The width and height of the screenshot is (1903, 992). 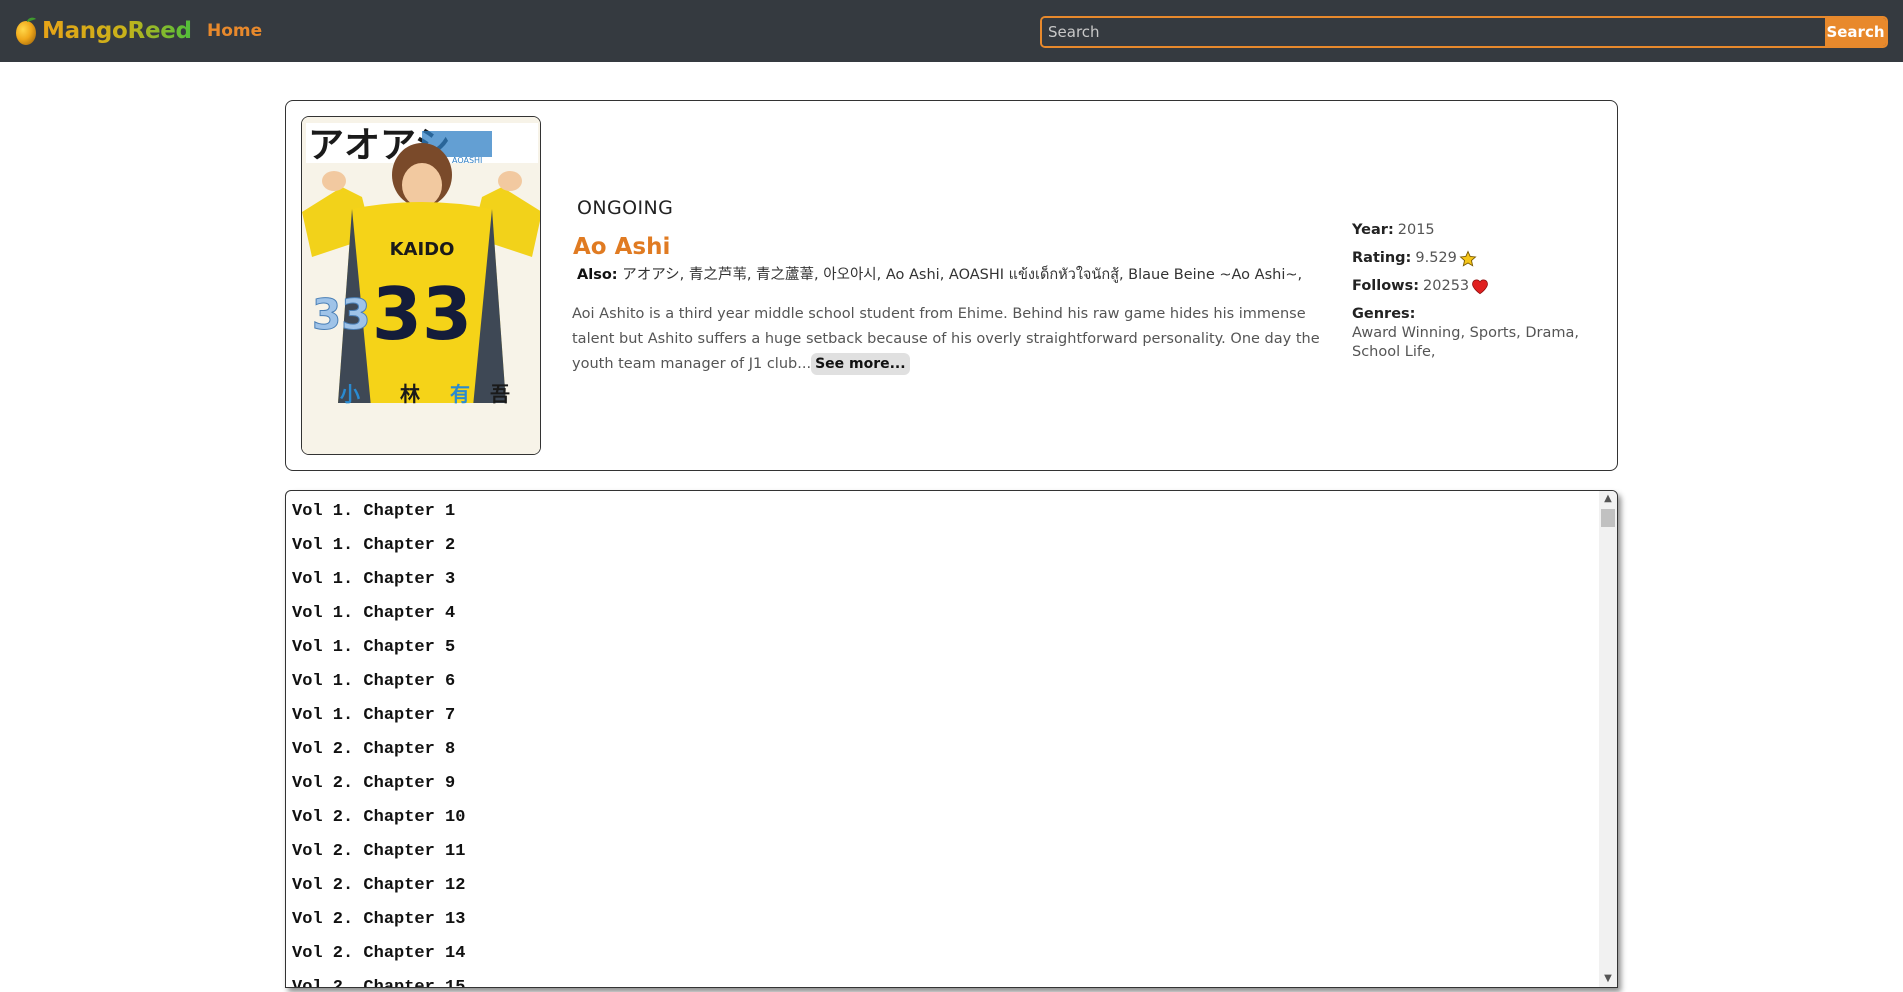 I want to click on follows-label: Follows:, so click(x=1386, y=286).